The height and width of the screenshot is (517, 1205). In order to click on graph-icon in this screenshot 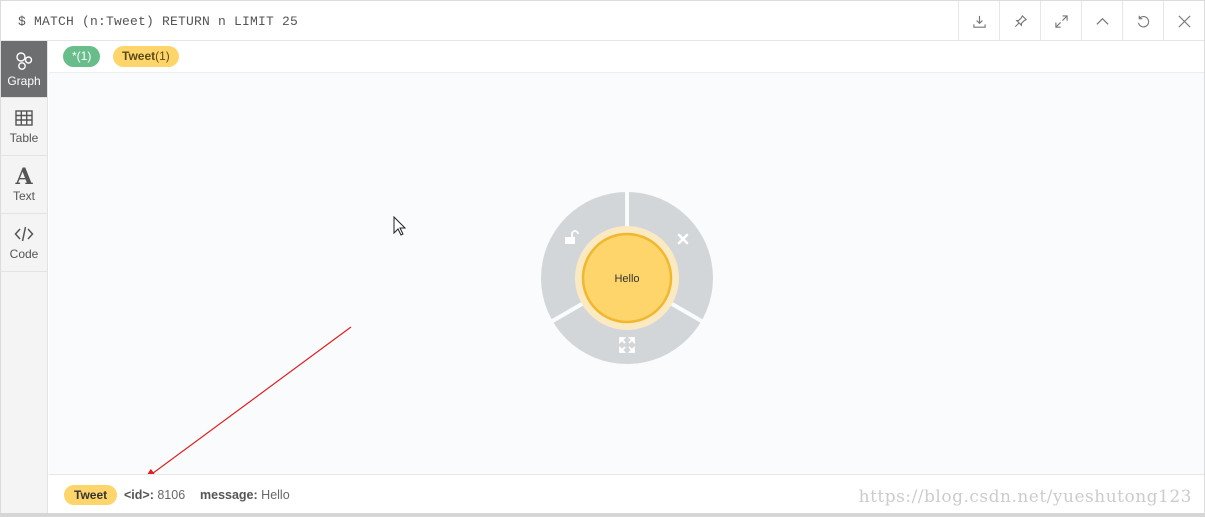, I will do `click(24, 60)`.